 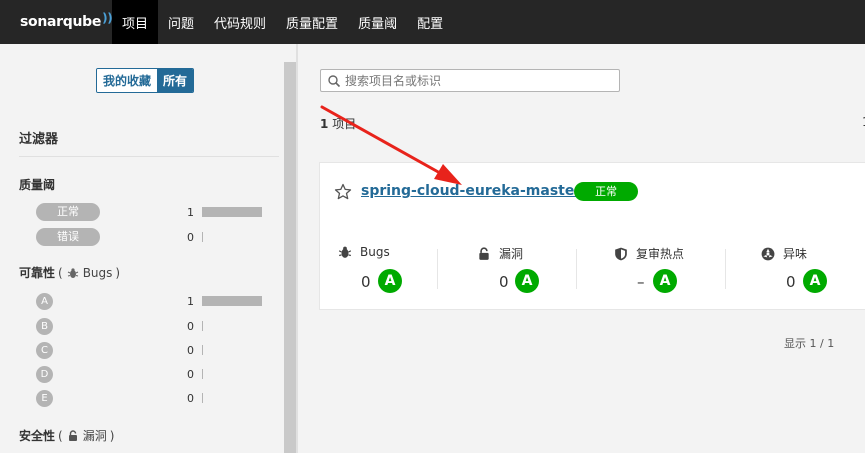 I want to click on status-pill-ok: 正常, so click(x=68, y=212).